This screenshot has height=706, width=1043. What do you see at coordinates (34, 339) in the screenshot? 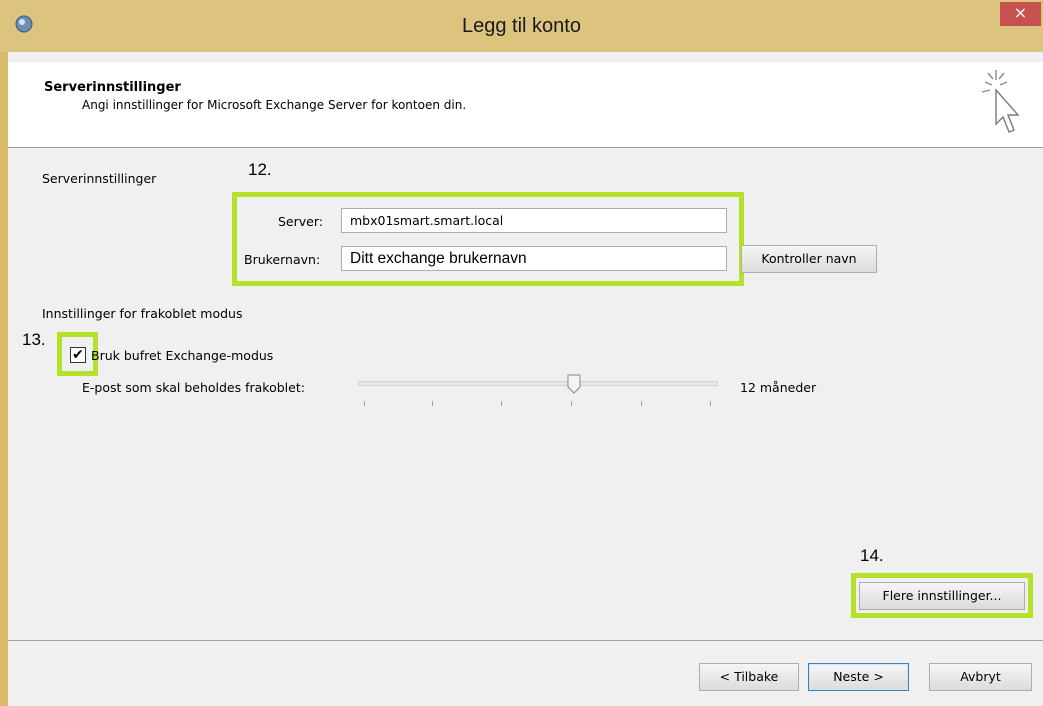
I see `step-13-marker: 13.` at bounding box center [34, 339].